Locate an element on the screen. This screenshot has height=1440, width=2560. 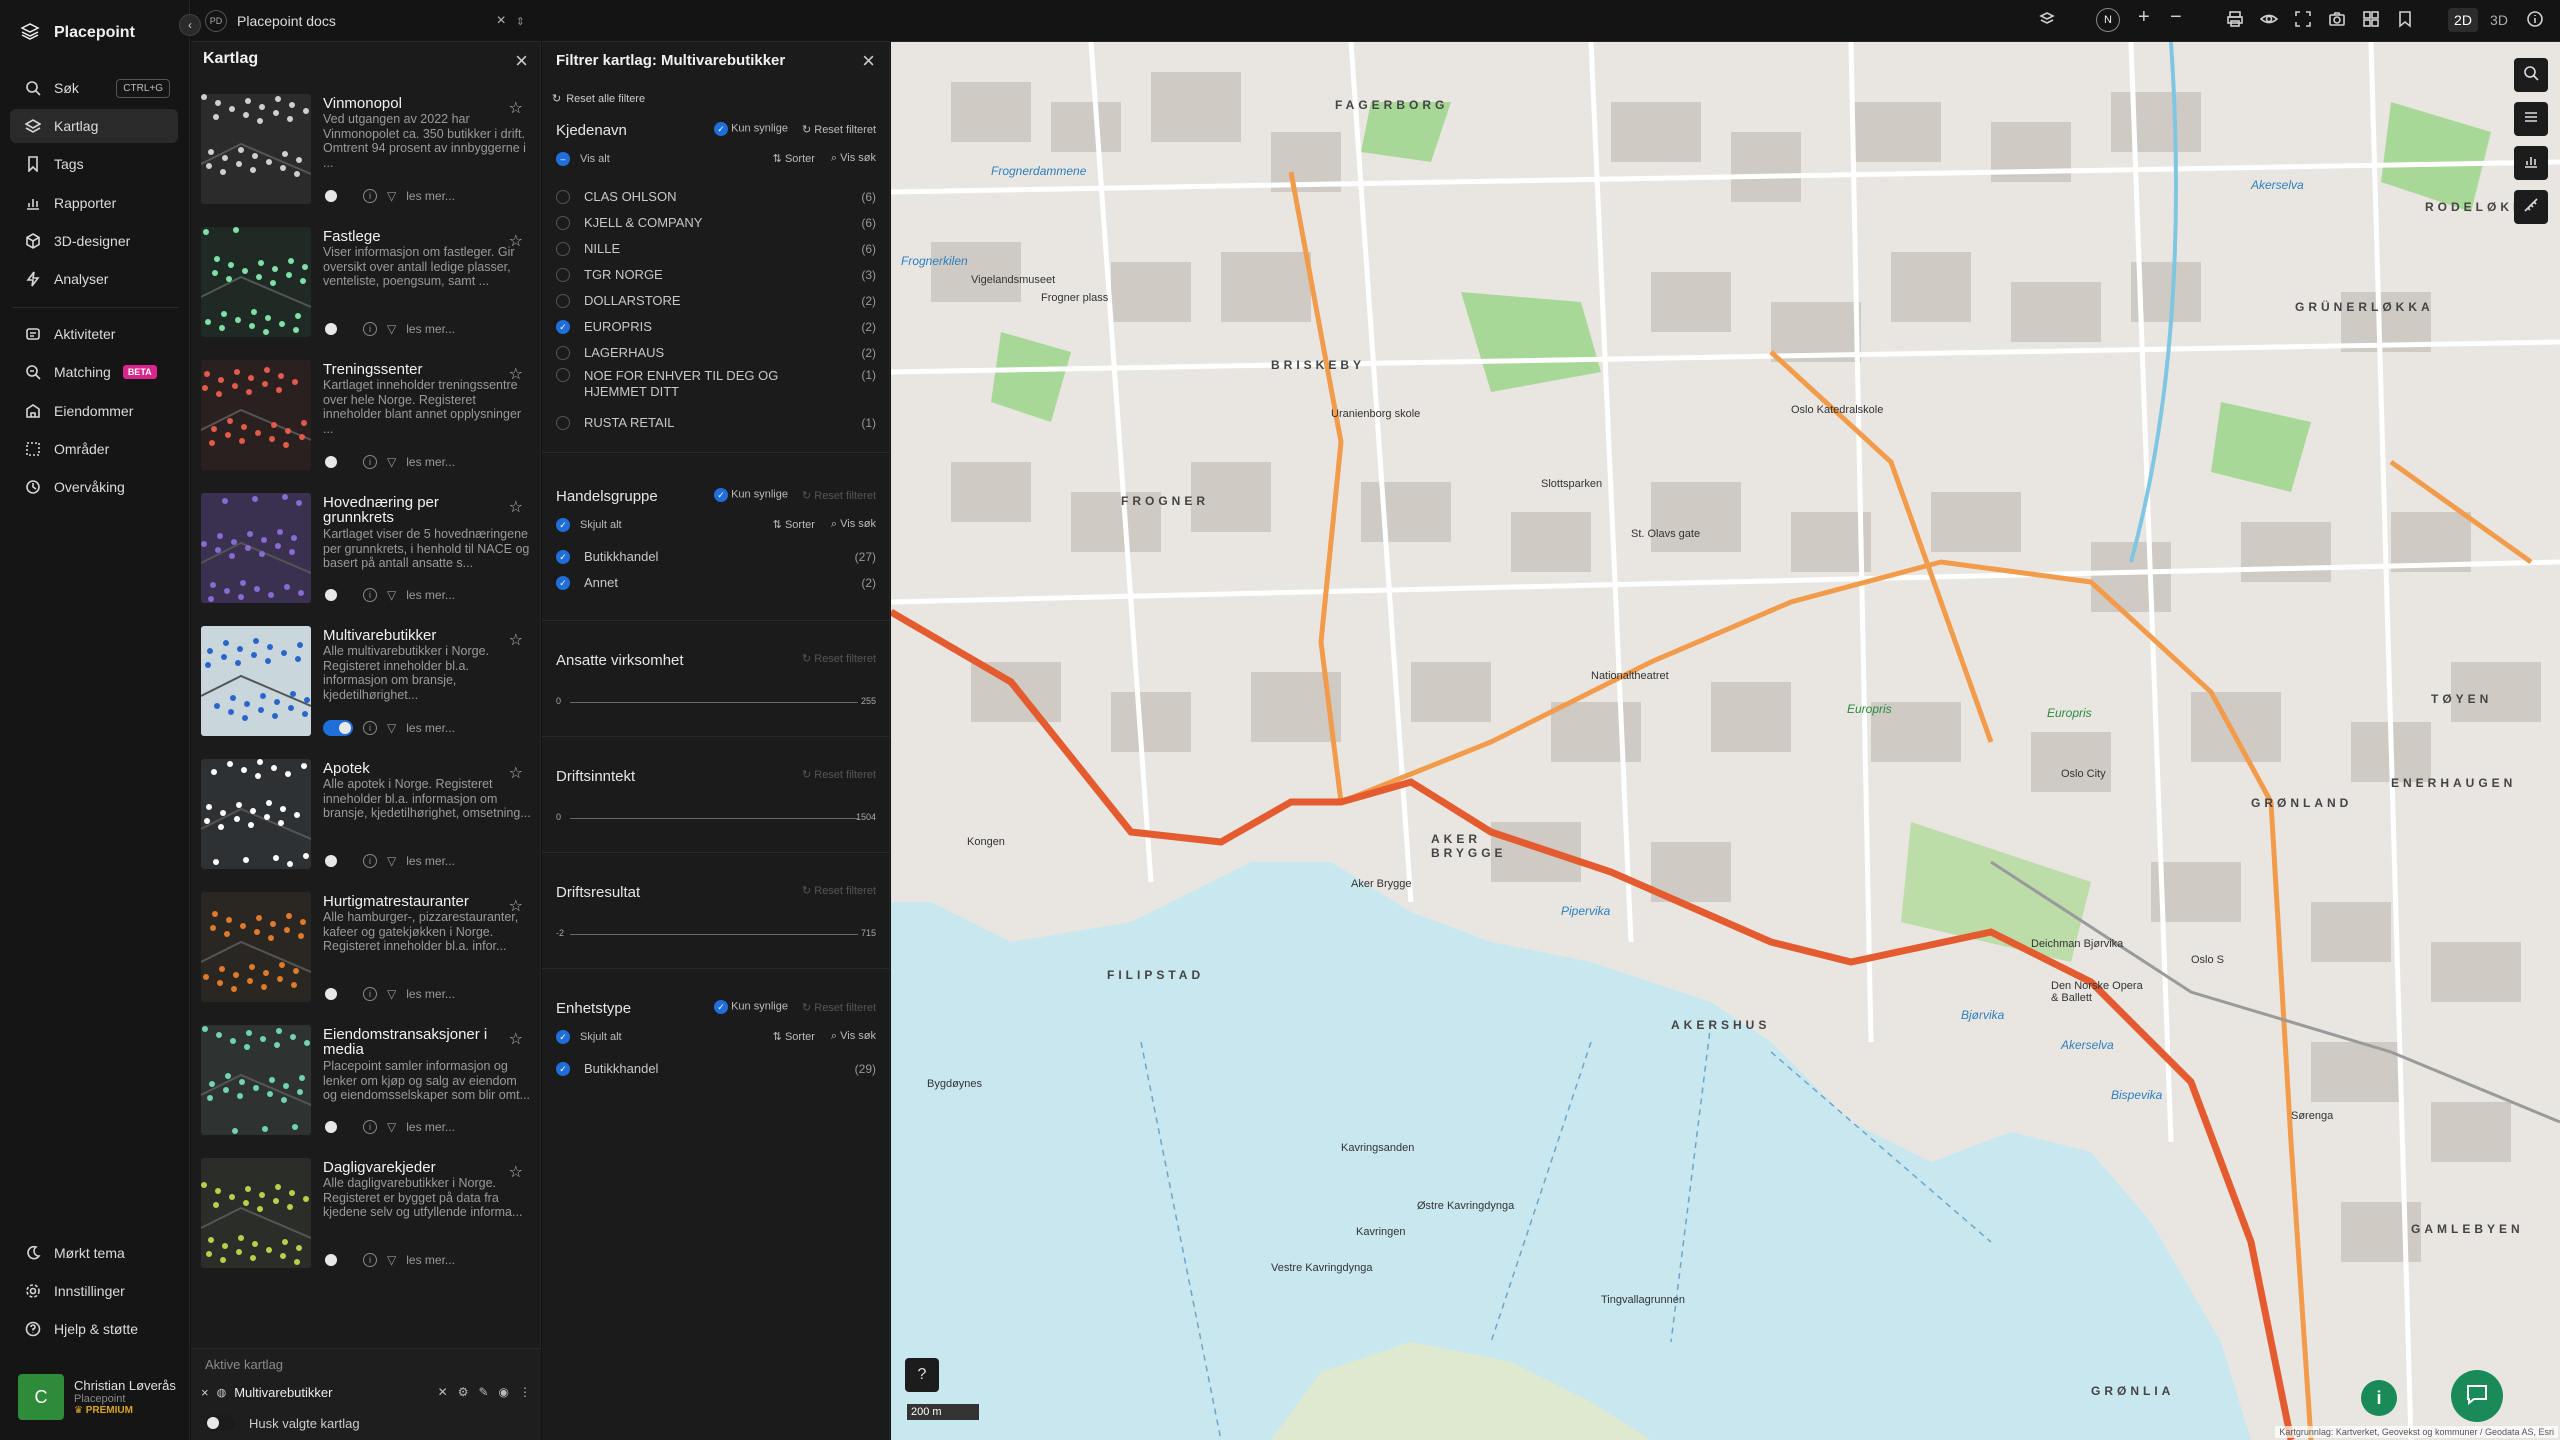
bookmark-icon is located at coordinates (2405, 21).